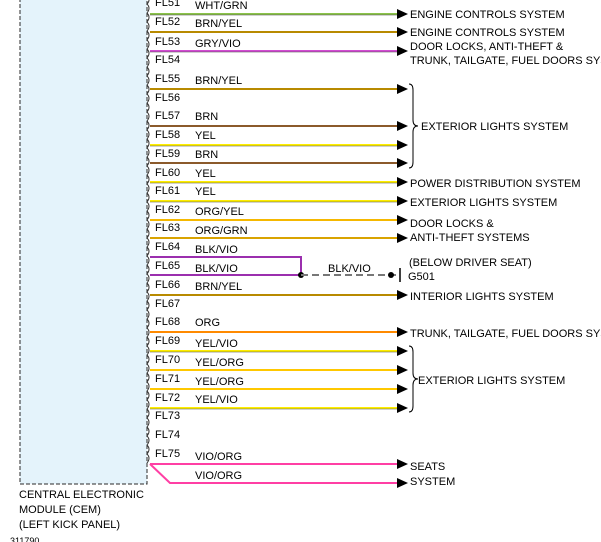 This screenshot has height=542, width=601. I want to click on pin-label: FL53, so click(167, 42).